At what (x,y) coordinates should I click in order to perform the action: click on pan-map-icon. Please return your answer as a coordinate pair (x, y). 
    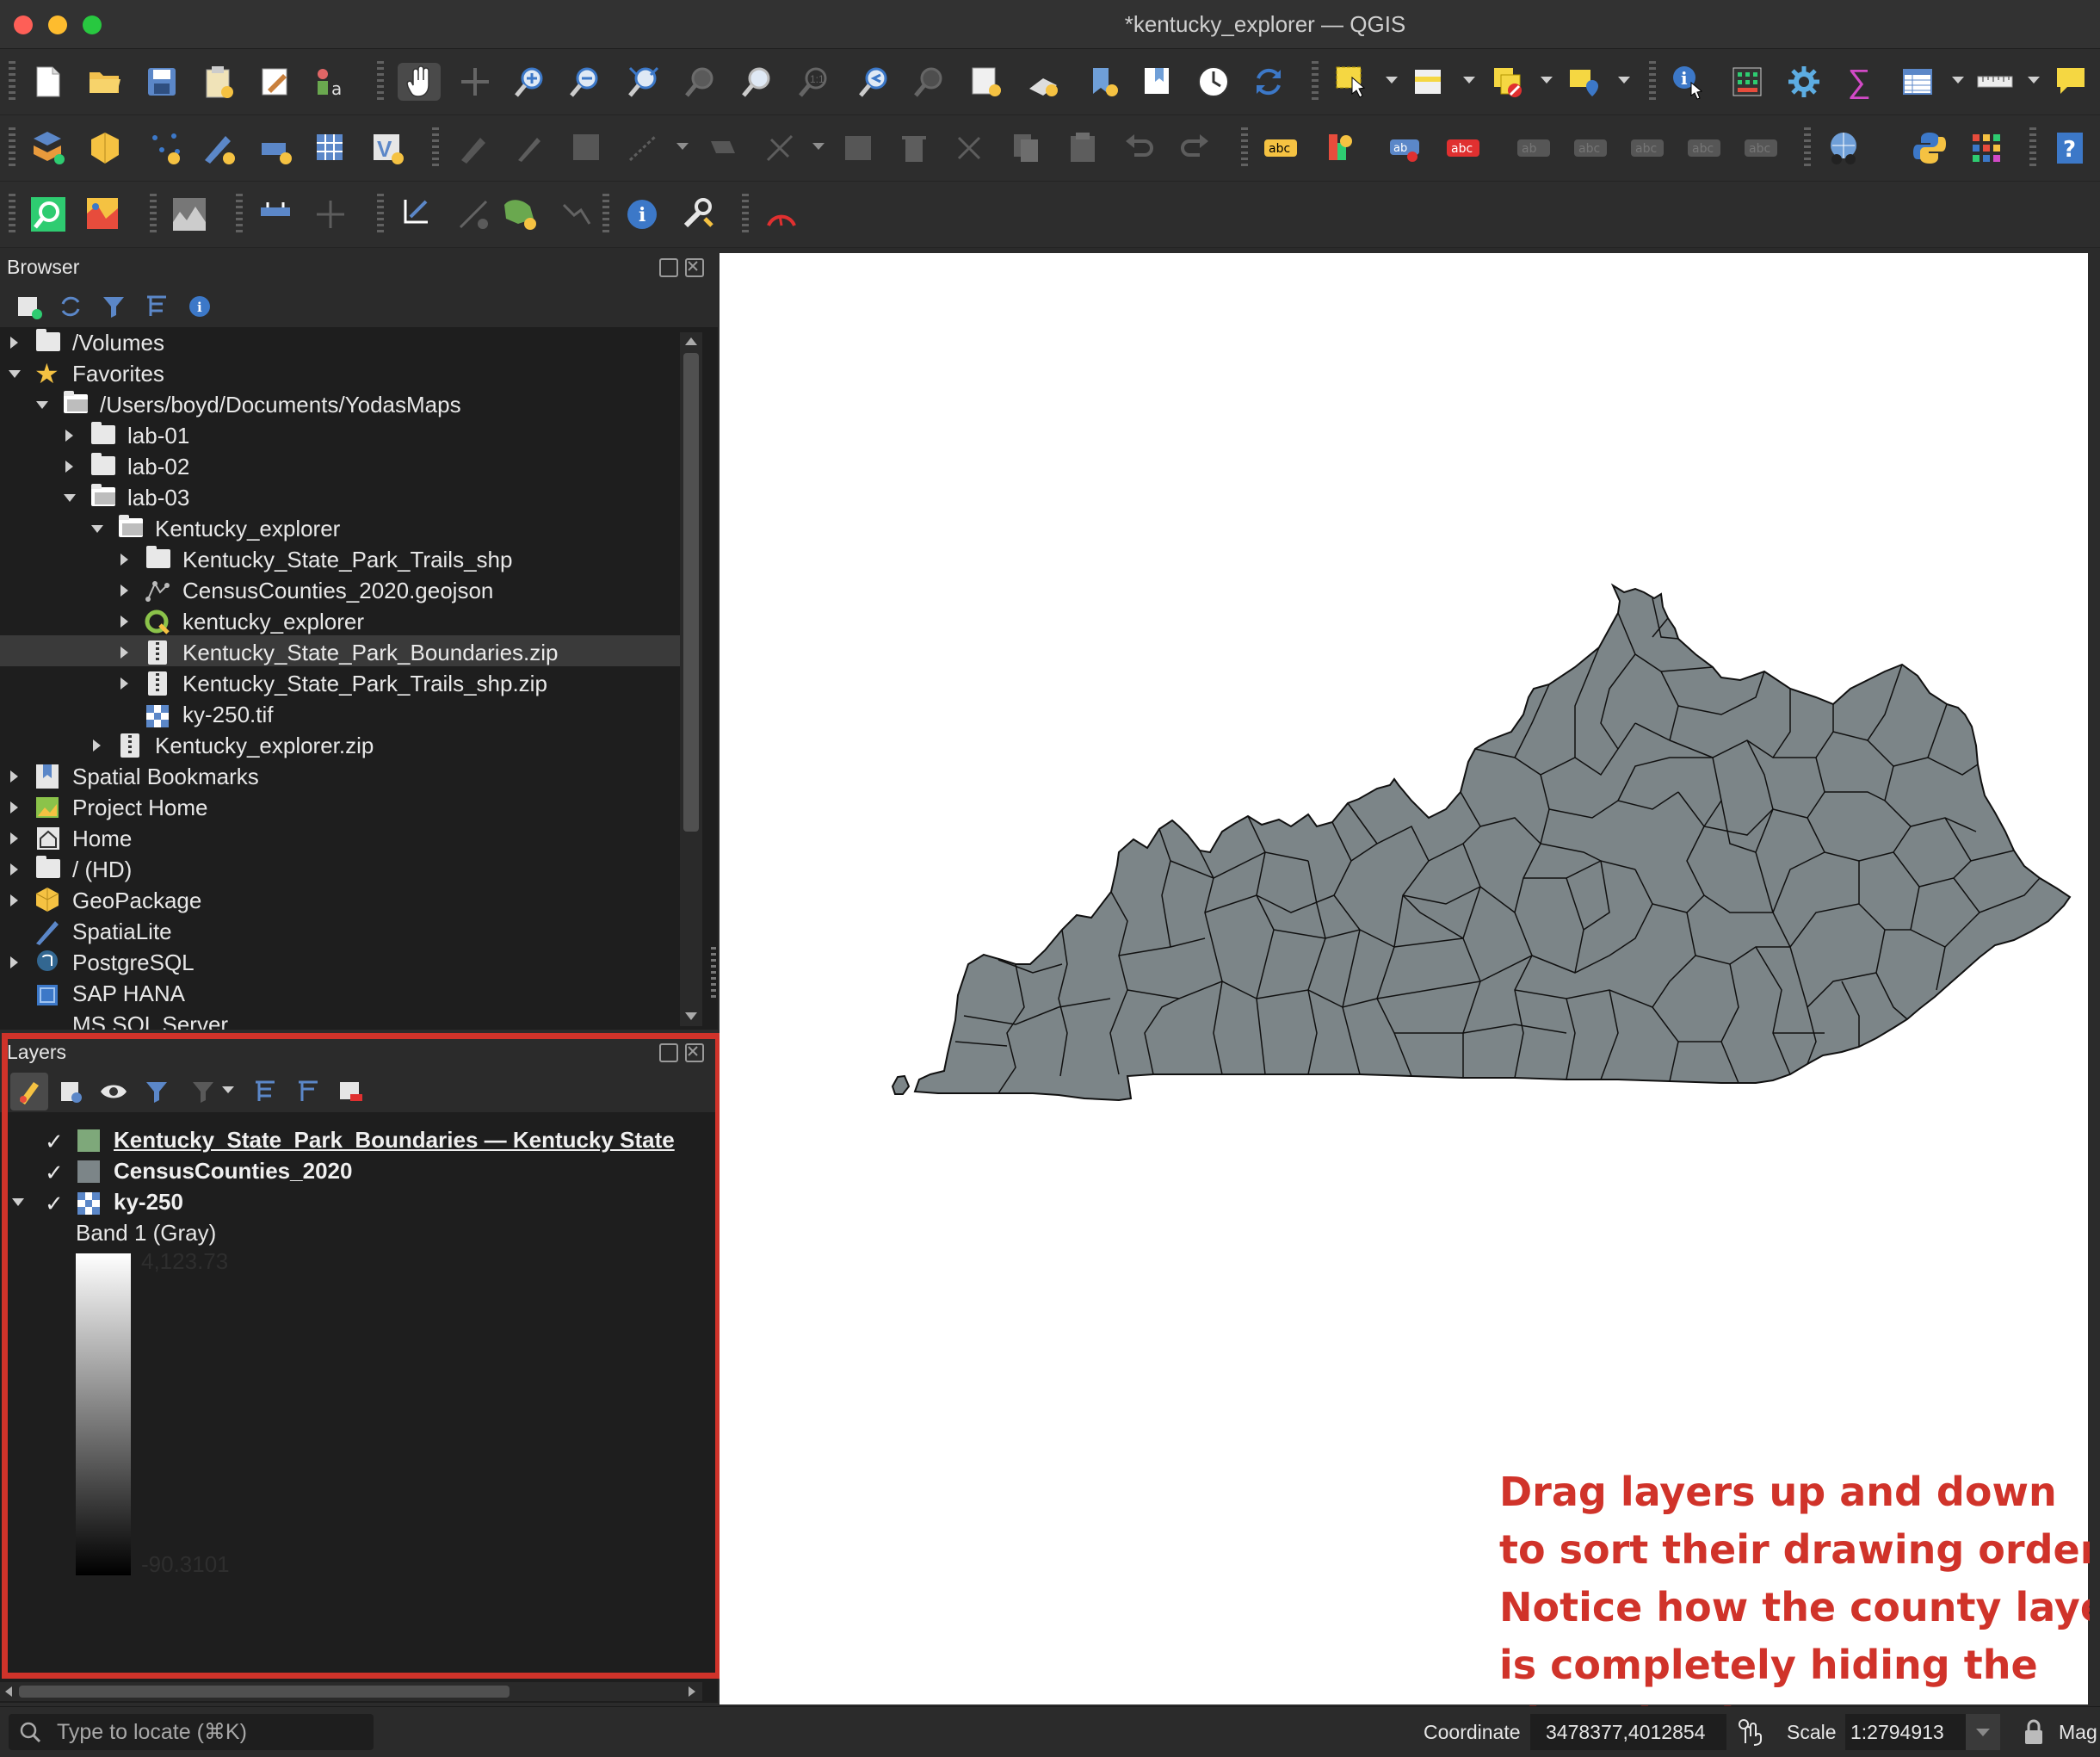
    Looking at the image, I should click on (419, 82).